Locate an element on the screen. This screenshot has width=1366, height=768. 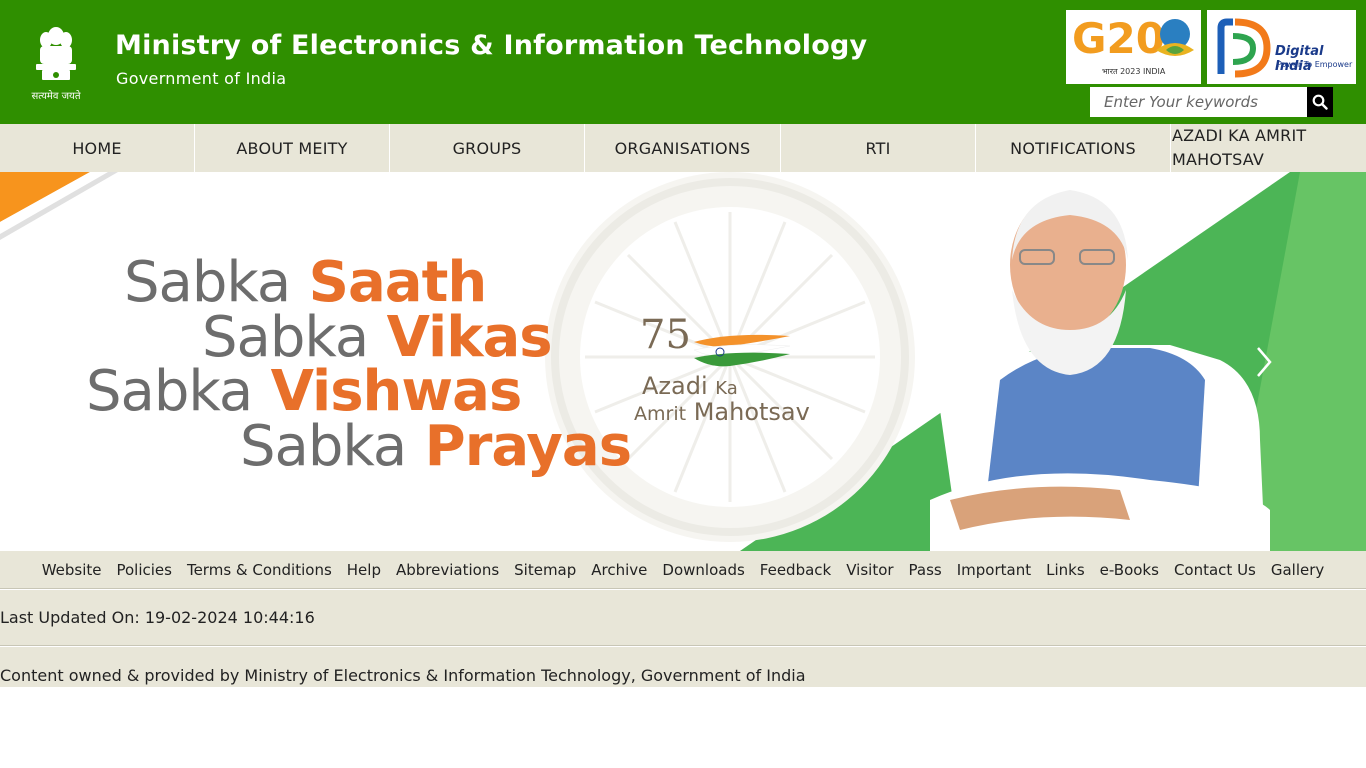
nav-item-groups: GROUPS is located at coordinates (487, 148).